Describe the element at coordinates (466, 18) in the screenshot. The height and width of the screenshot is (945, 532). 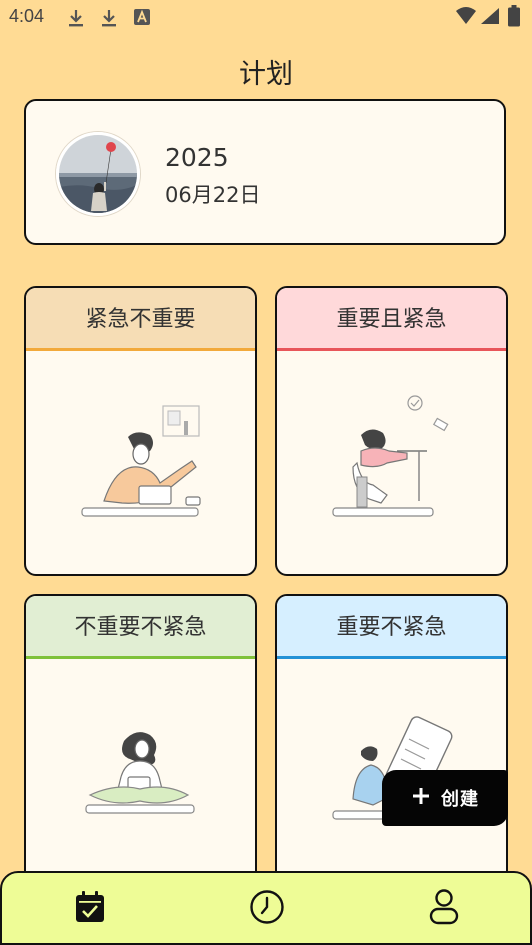
I see `wifi-icon` at that location.